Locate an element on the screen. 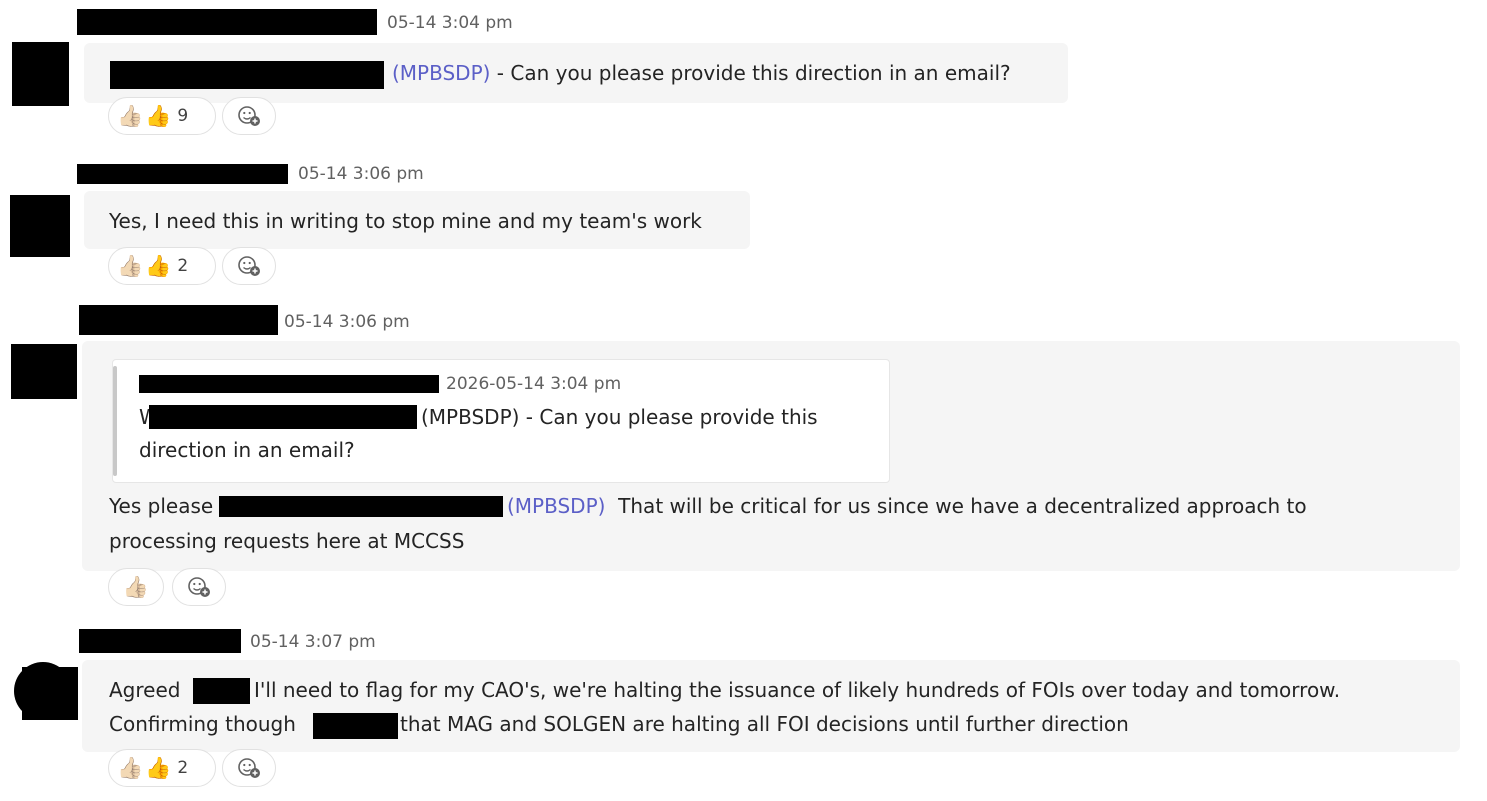 Image resolution: width=1487 pixels, height=801 pixels. reaction-count: 9 is located at coordinates (183, 116).